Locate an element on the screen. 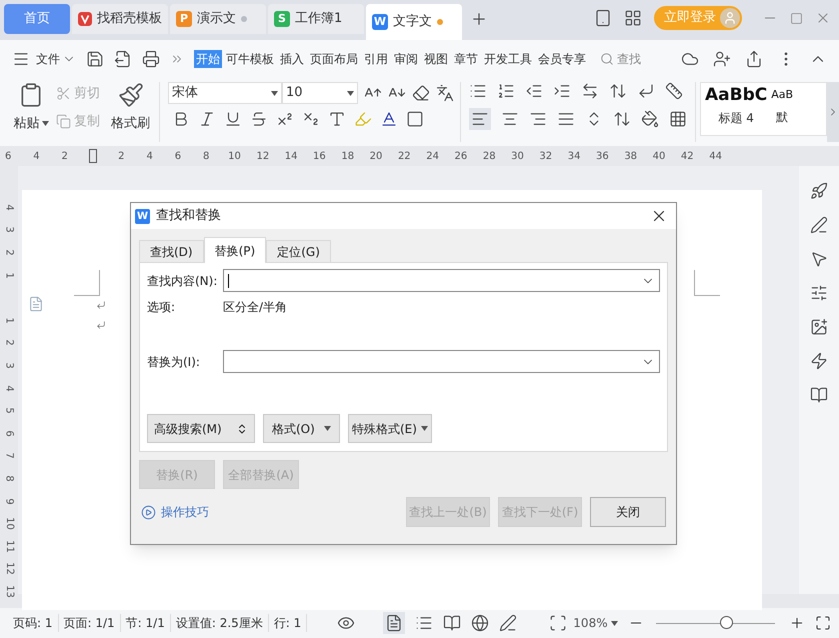  reading-icon is located at coordinates (452, 623).